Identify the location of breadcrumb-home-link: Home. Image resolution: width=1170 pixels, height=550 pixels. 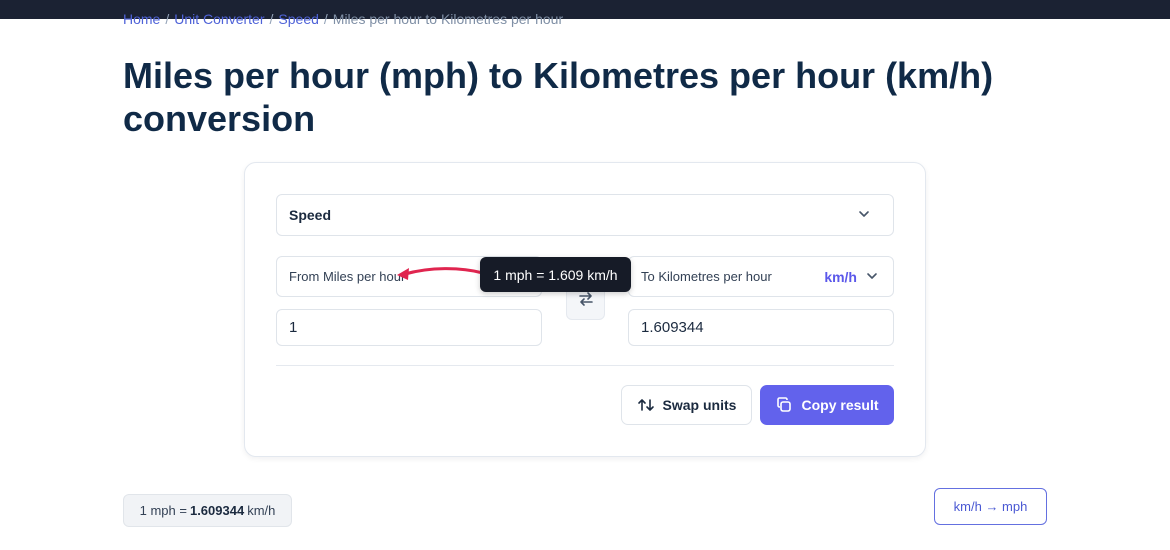
(141, 19).